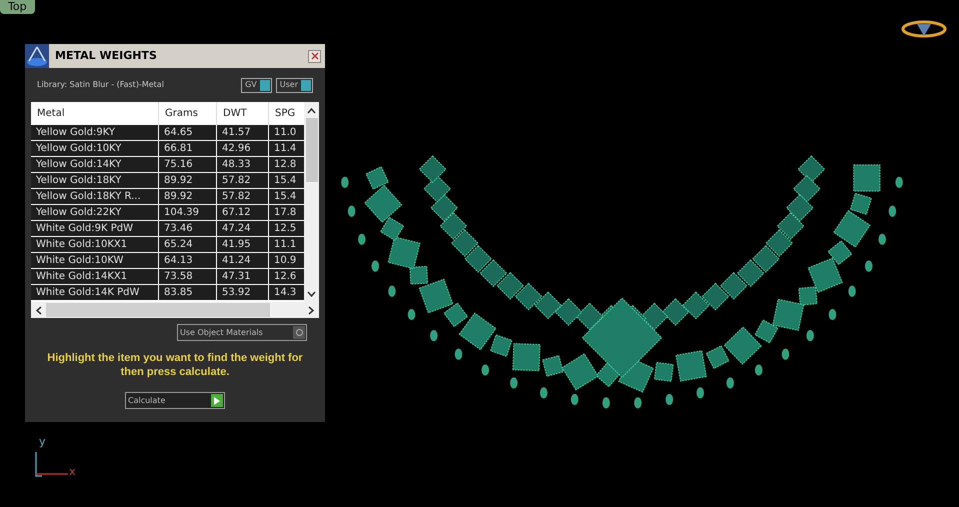 This screenshot has height=507, width=959. I want to click on table-cell: White Gold:14K PdW, so click(95, 292).